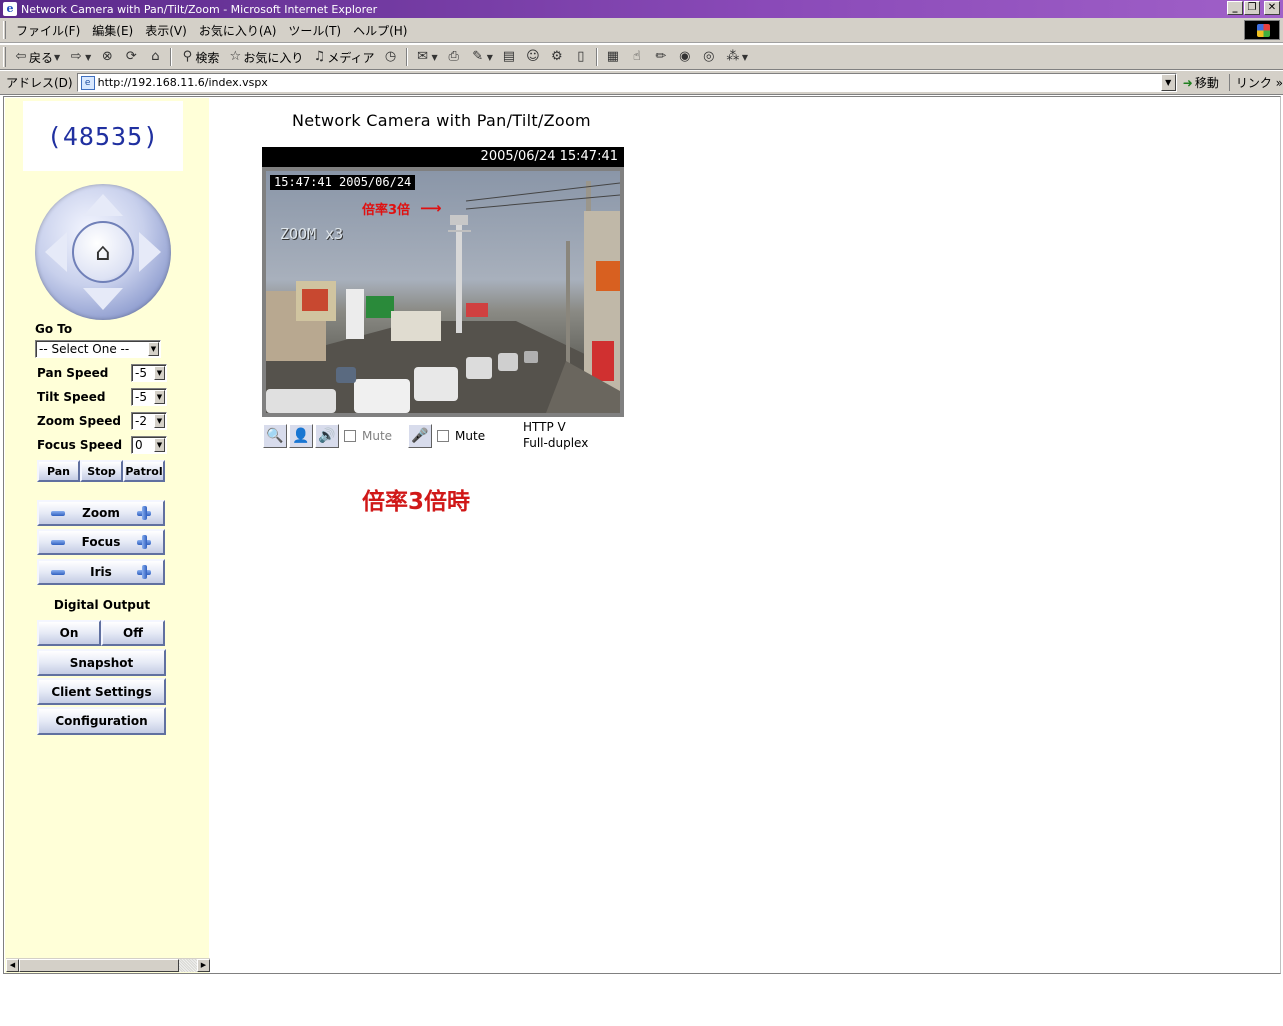 This screenshot has width=1283, height=1026. What do you see at coordinates (88, 57) in the screenshot?
I see `forward-dropdown-icon: ▼` at bounding box center [88, 57].